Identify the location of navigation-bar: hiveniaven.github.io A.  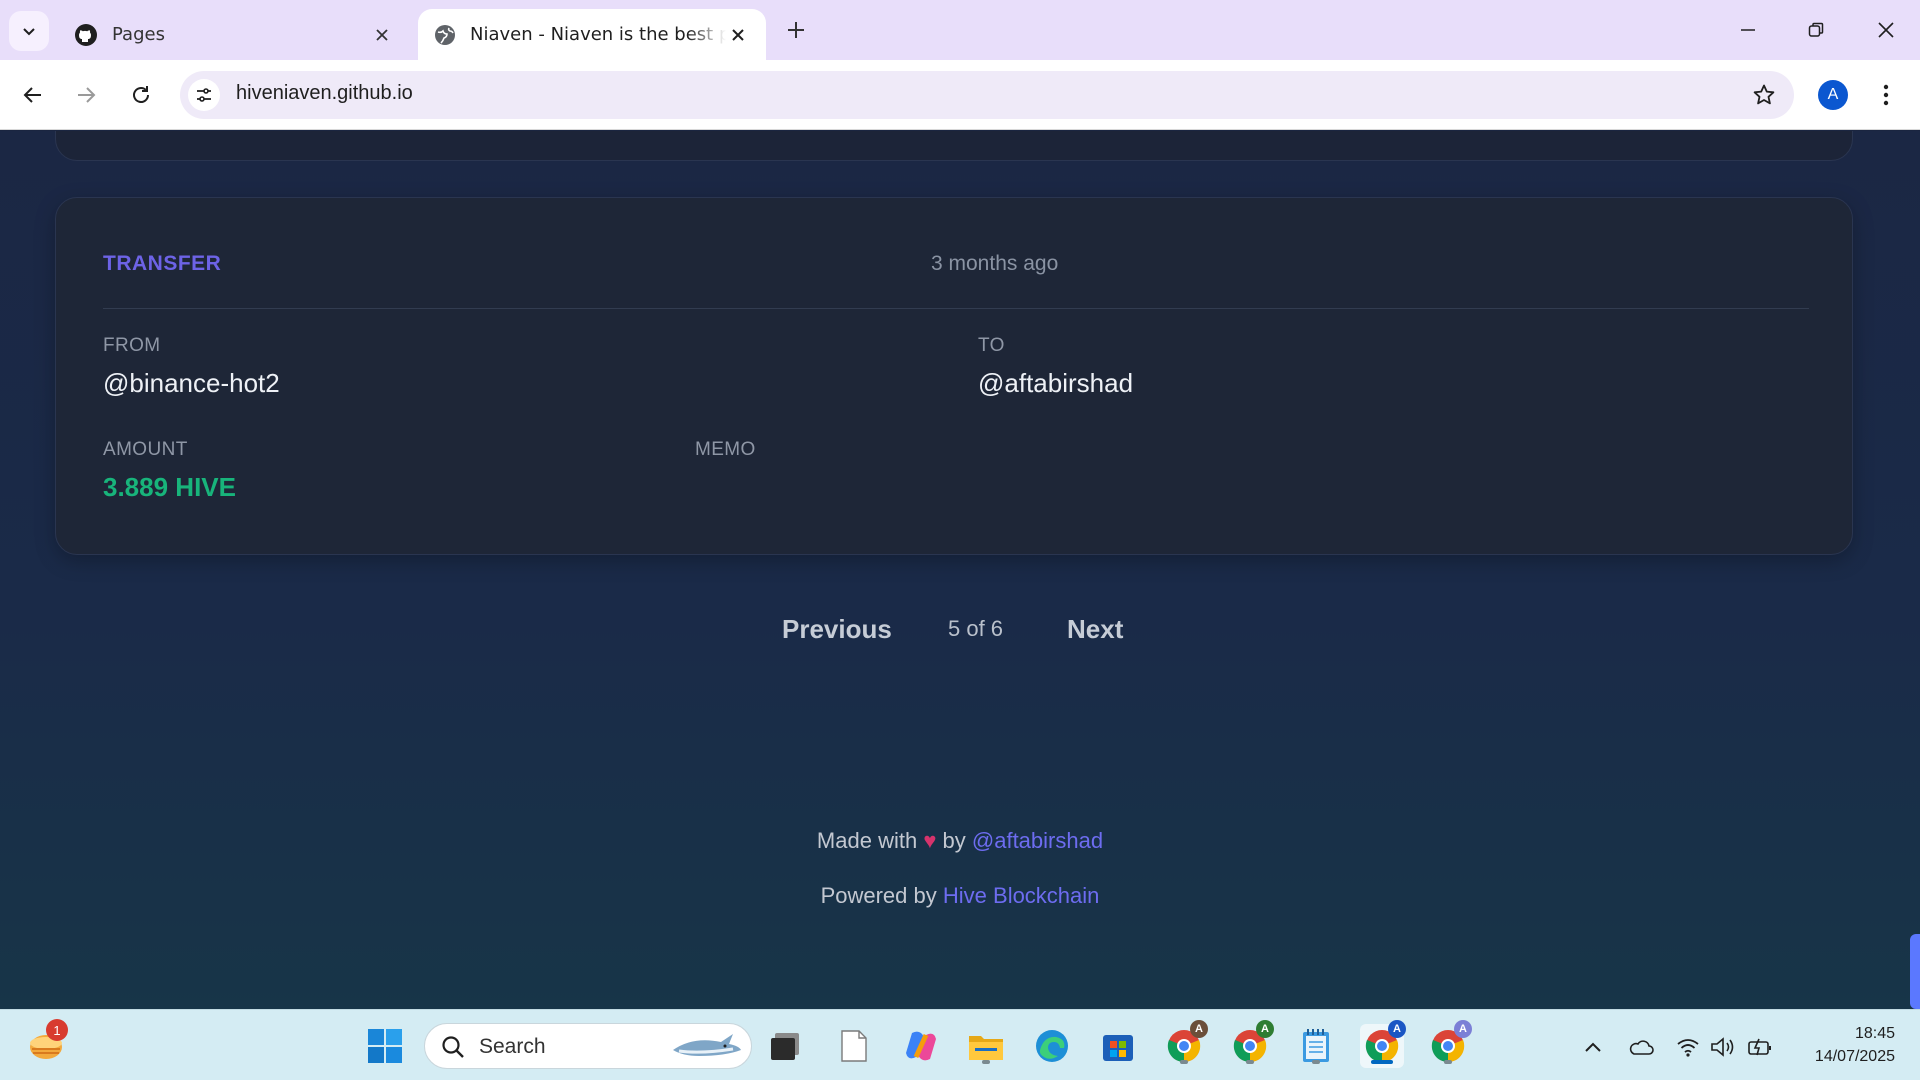
(960, 95).